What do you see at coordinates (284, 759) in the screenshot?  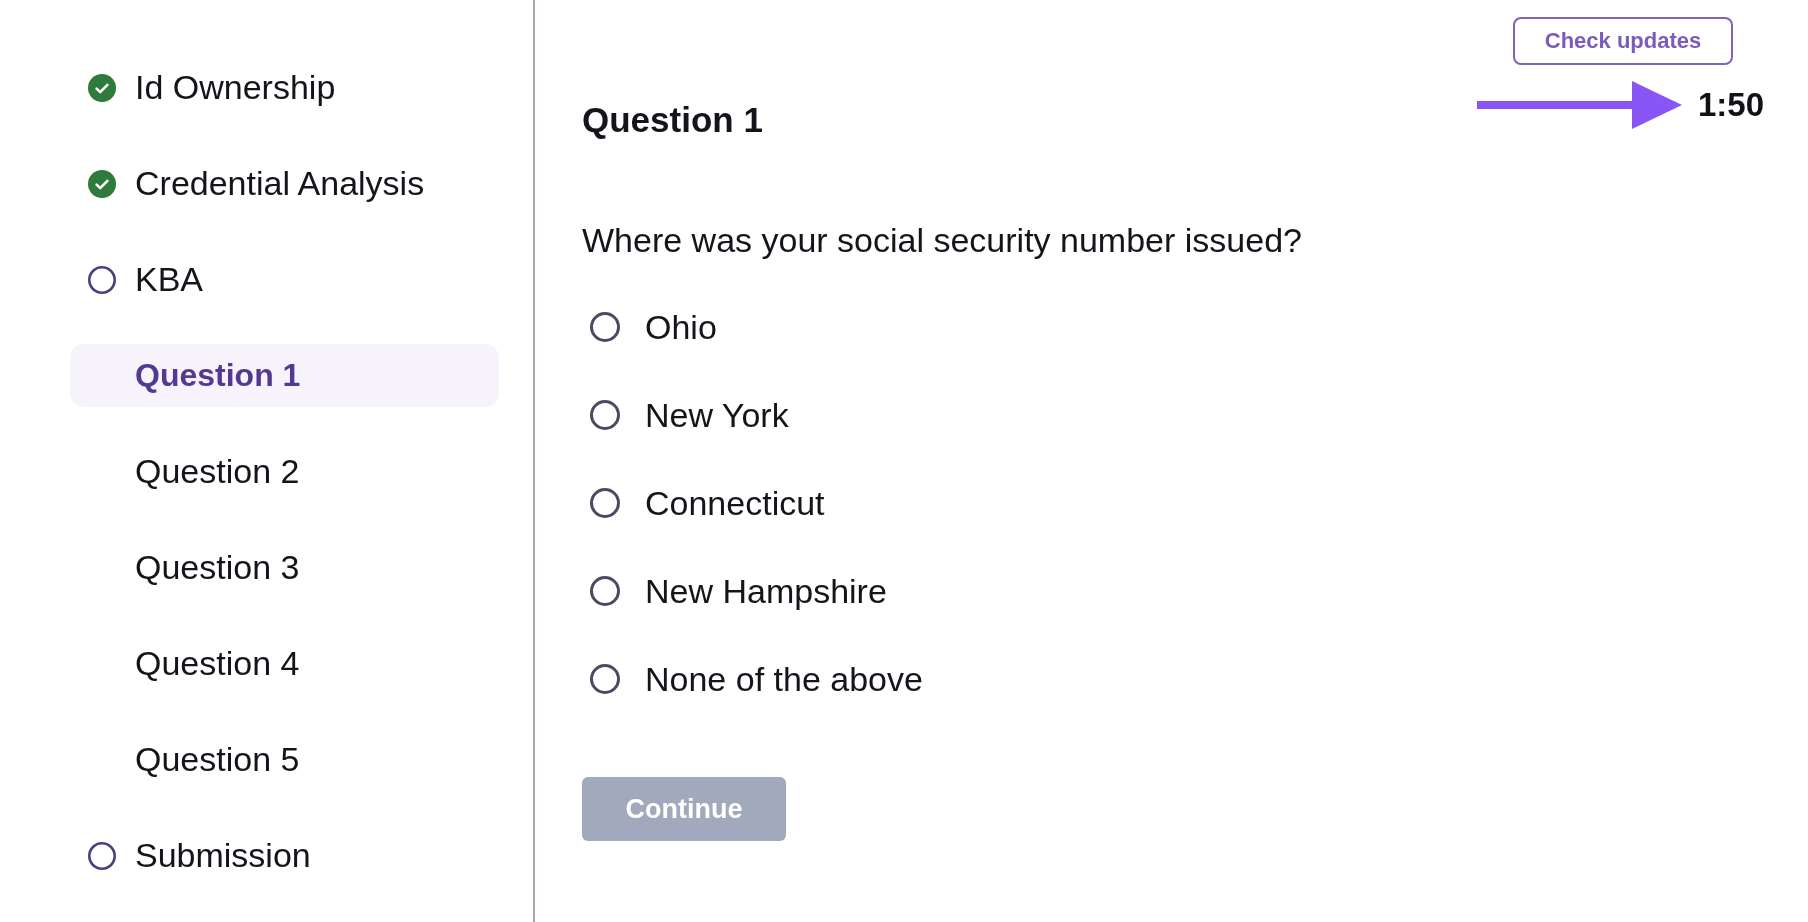 I see `sidebar-item: Question 5` at bounding box center [284, 759].